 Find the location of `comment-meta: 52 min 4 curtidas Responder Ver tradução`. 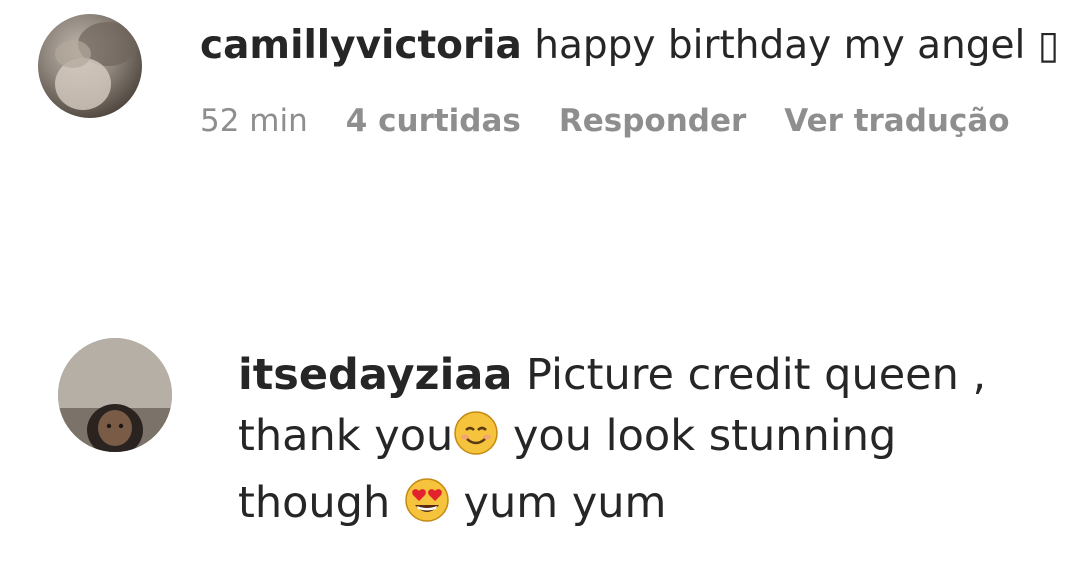

comment-meta: 52 min 4 curtidas Responder Ver tradução is located at coordinates (605, 121).